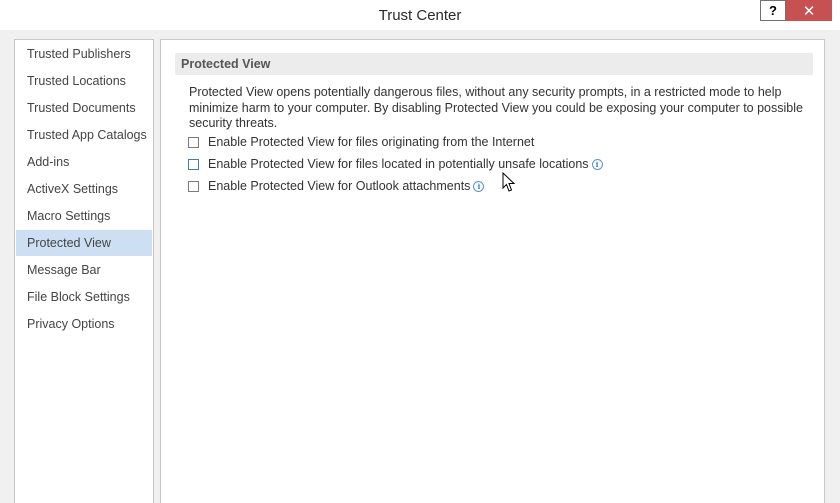 This screenshot has width=840, height=503. What do you see at coordinates (84, 81) in the screenshot?
I see `sidebar-item-trusted-locations: Trusted Locations` at bounding box center [84, 81].